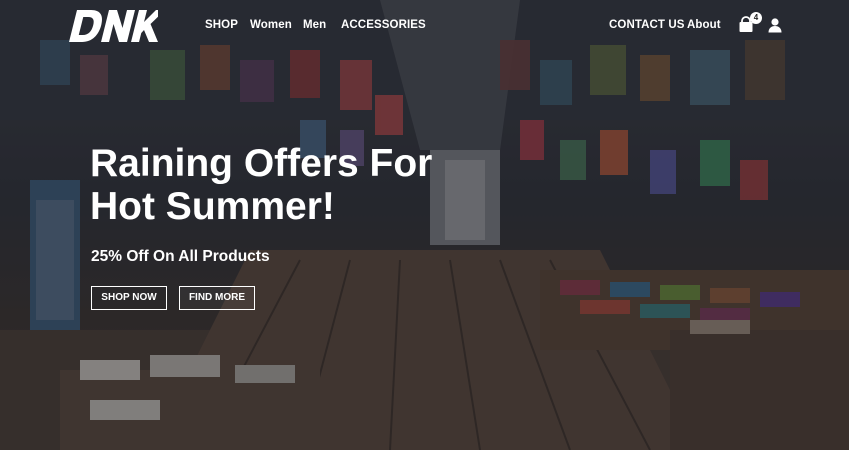 This screenshot has width=849, height=450. Describe the element at coordinates (647, 25) in the screenshot. I see `nav-contact-us: CONTACT US` at that location.